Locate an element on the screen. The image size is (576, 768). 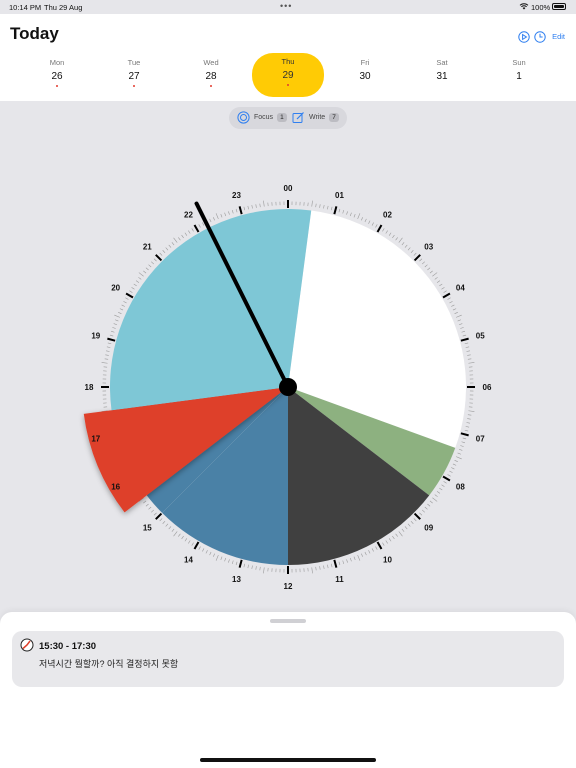
day-name: Wed is located at coordinates (211, 62).